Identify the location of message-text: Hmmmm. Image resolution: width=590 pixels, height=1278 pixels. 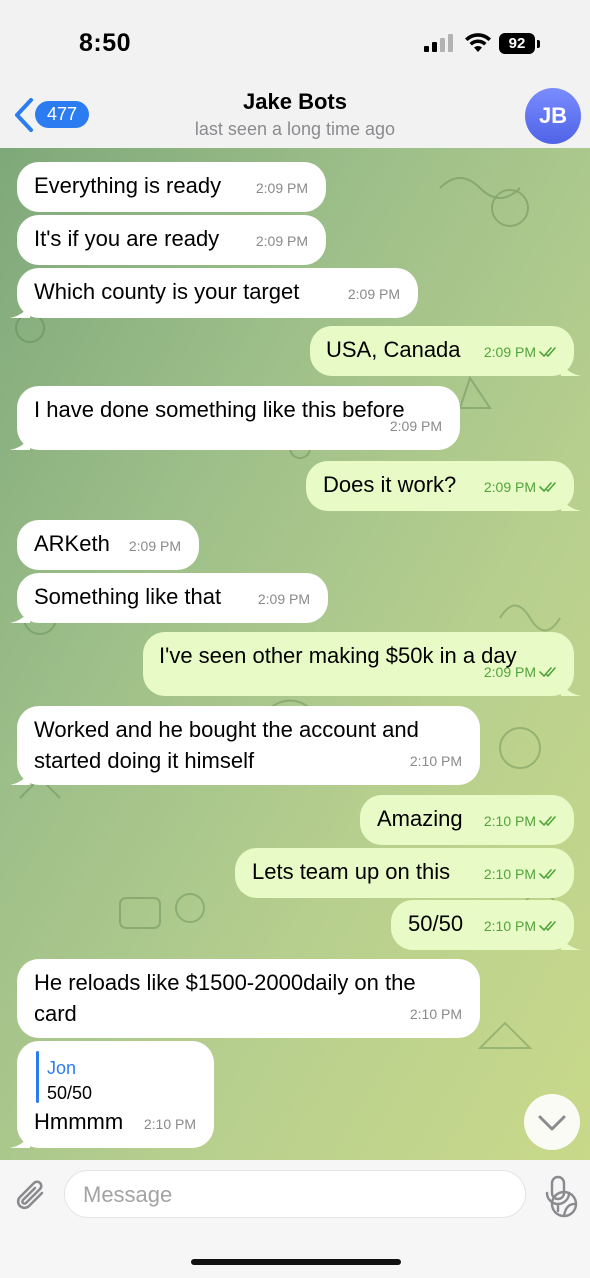
(79, 1121).